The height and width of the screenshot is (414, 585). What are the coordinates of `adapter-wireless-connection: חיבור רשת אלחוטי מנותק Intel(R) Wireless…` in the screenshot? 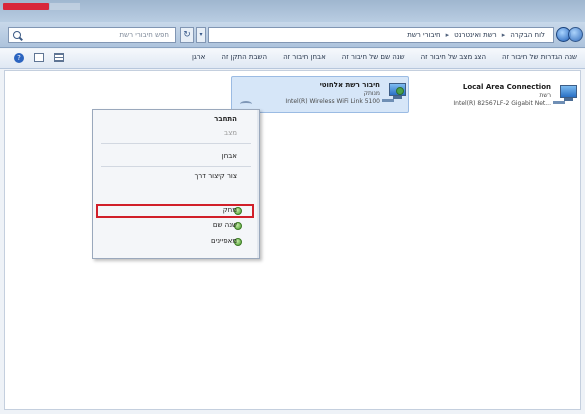 It's located at (320, 94).